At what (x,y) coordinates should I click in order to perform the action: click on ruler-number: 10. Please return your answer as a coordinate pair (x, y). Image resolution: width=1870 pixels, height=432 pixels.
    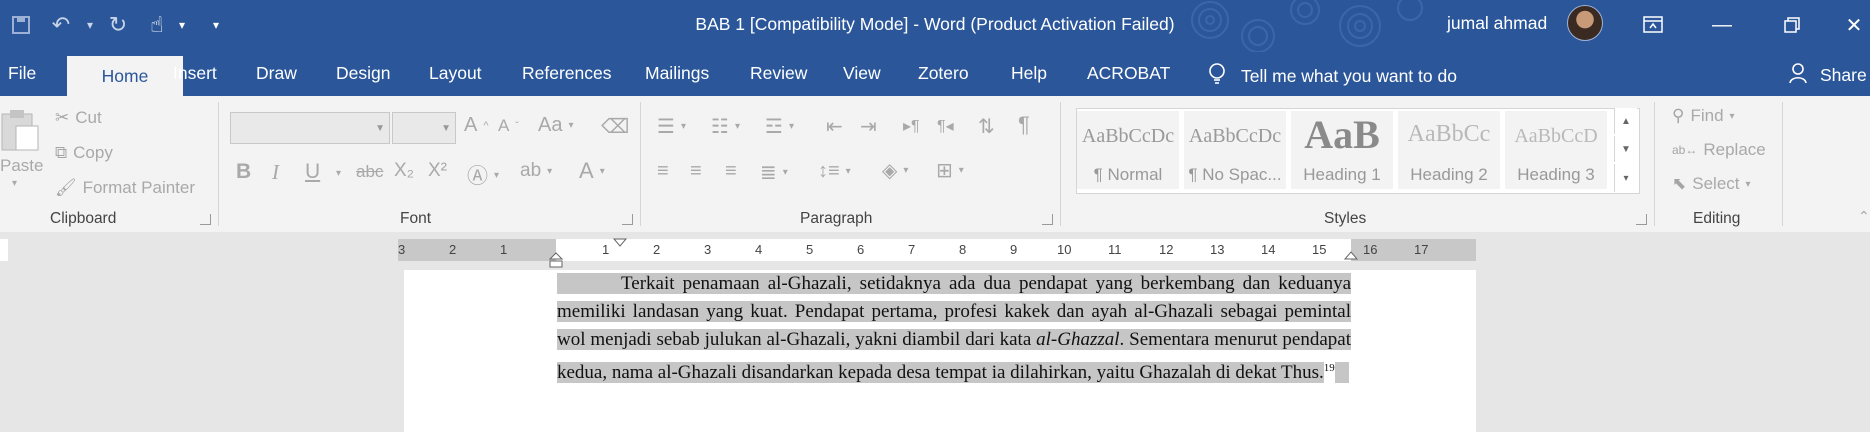
    Looking at the image, I should click on (1064, 249).